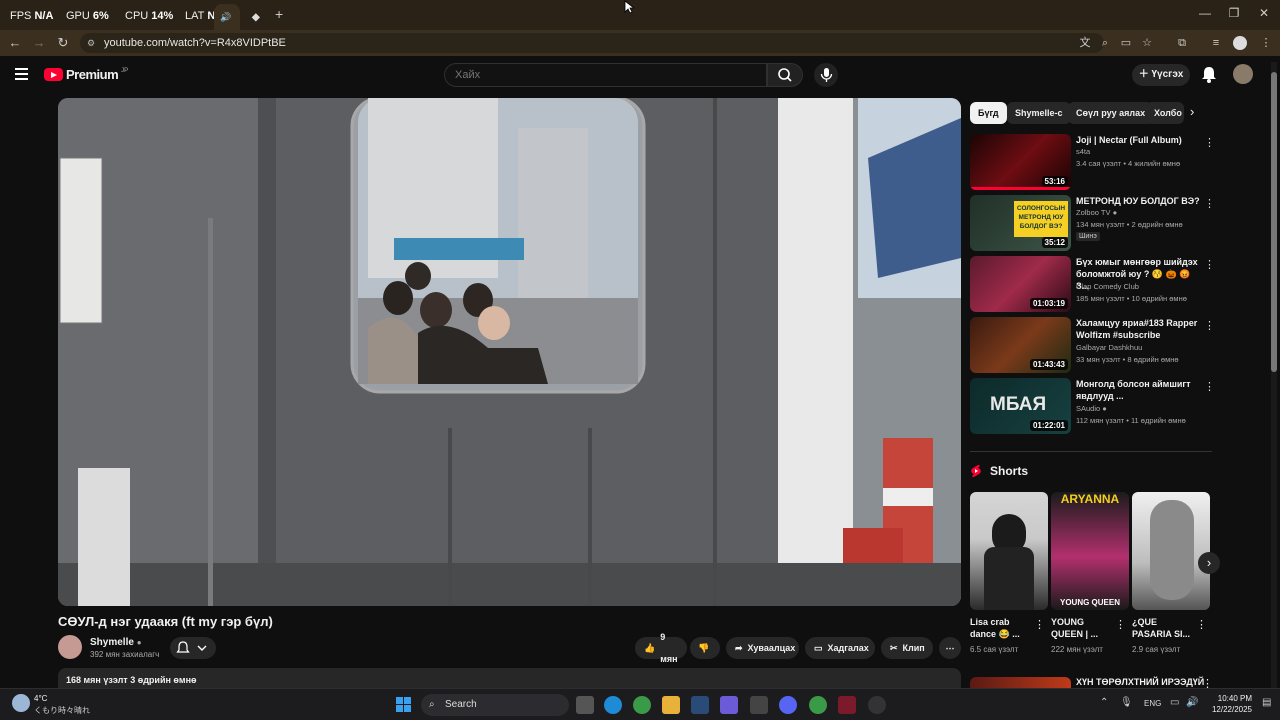 The image size is (1280, 720). What do you see at coordinates (1192, 702) in the screenshot?
I see `volume-icon: 🔊` at bounding box center [1192, 702].